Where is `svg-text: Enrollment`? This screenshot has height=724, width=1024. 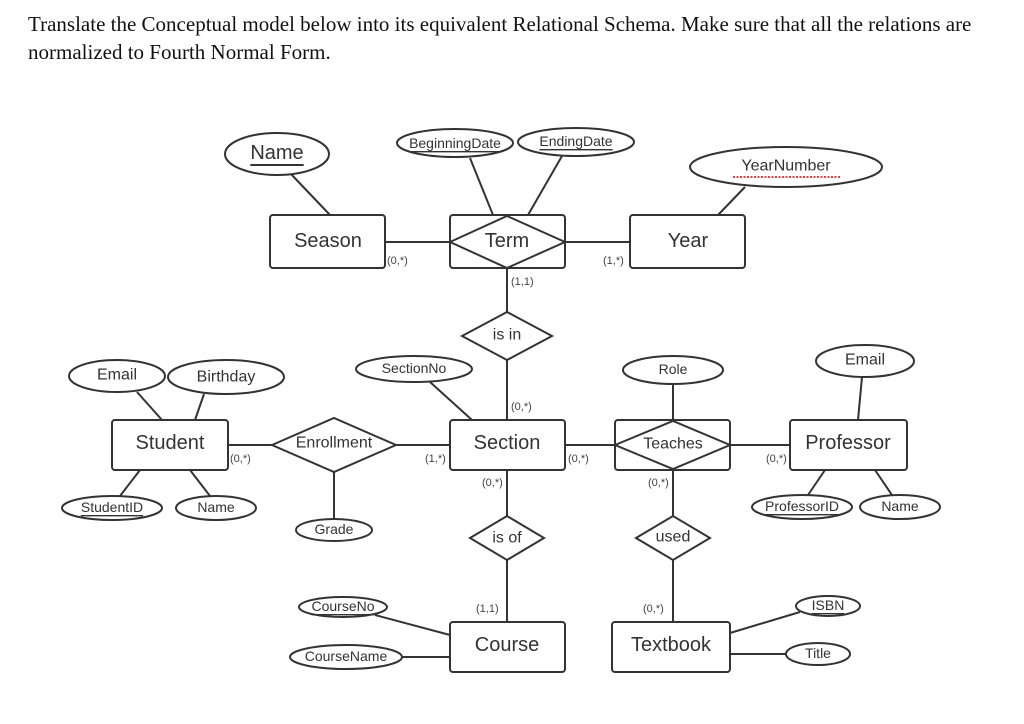
svg-text: Enrollment is located at coordinates (334, 443).